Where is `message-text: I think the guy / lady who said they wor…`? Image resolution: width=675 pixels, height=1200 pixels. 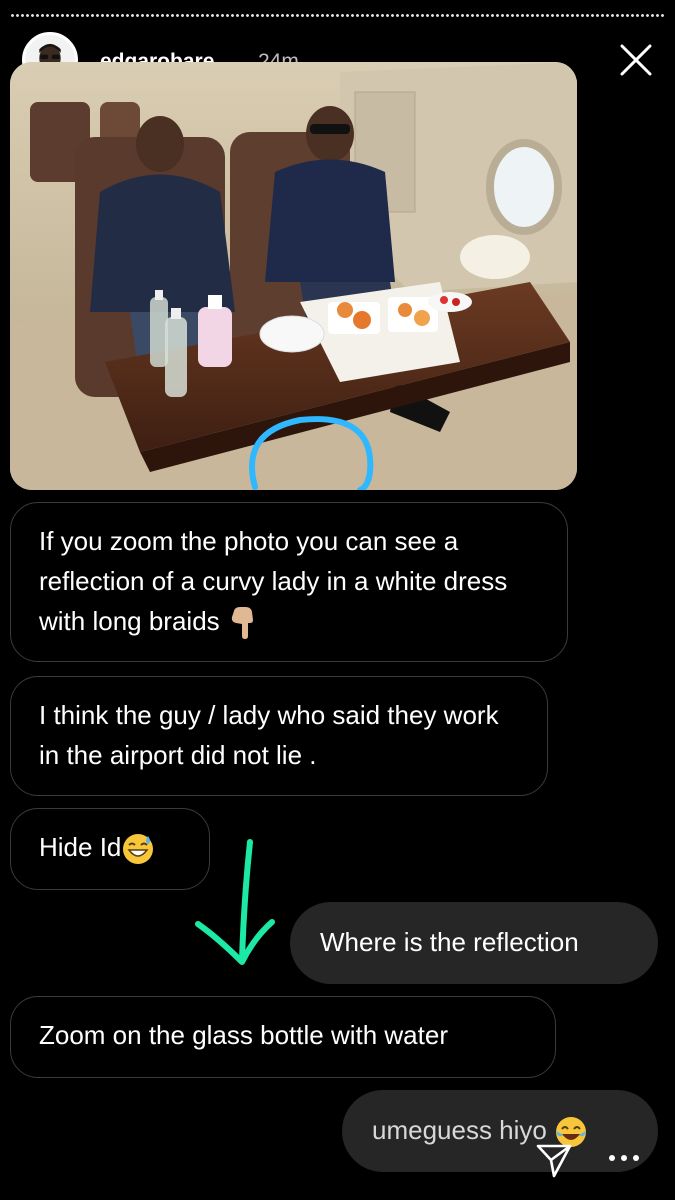
message-text: I think the guy / lady who said they wor… is located at coordinates (269, 735).